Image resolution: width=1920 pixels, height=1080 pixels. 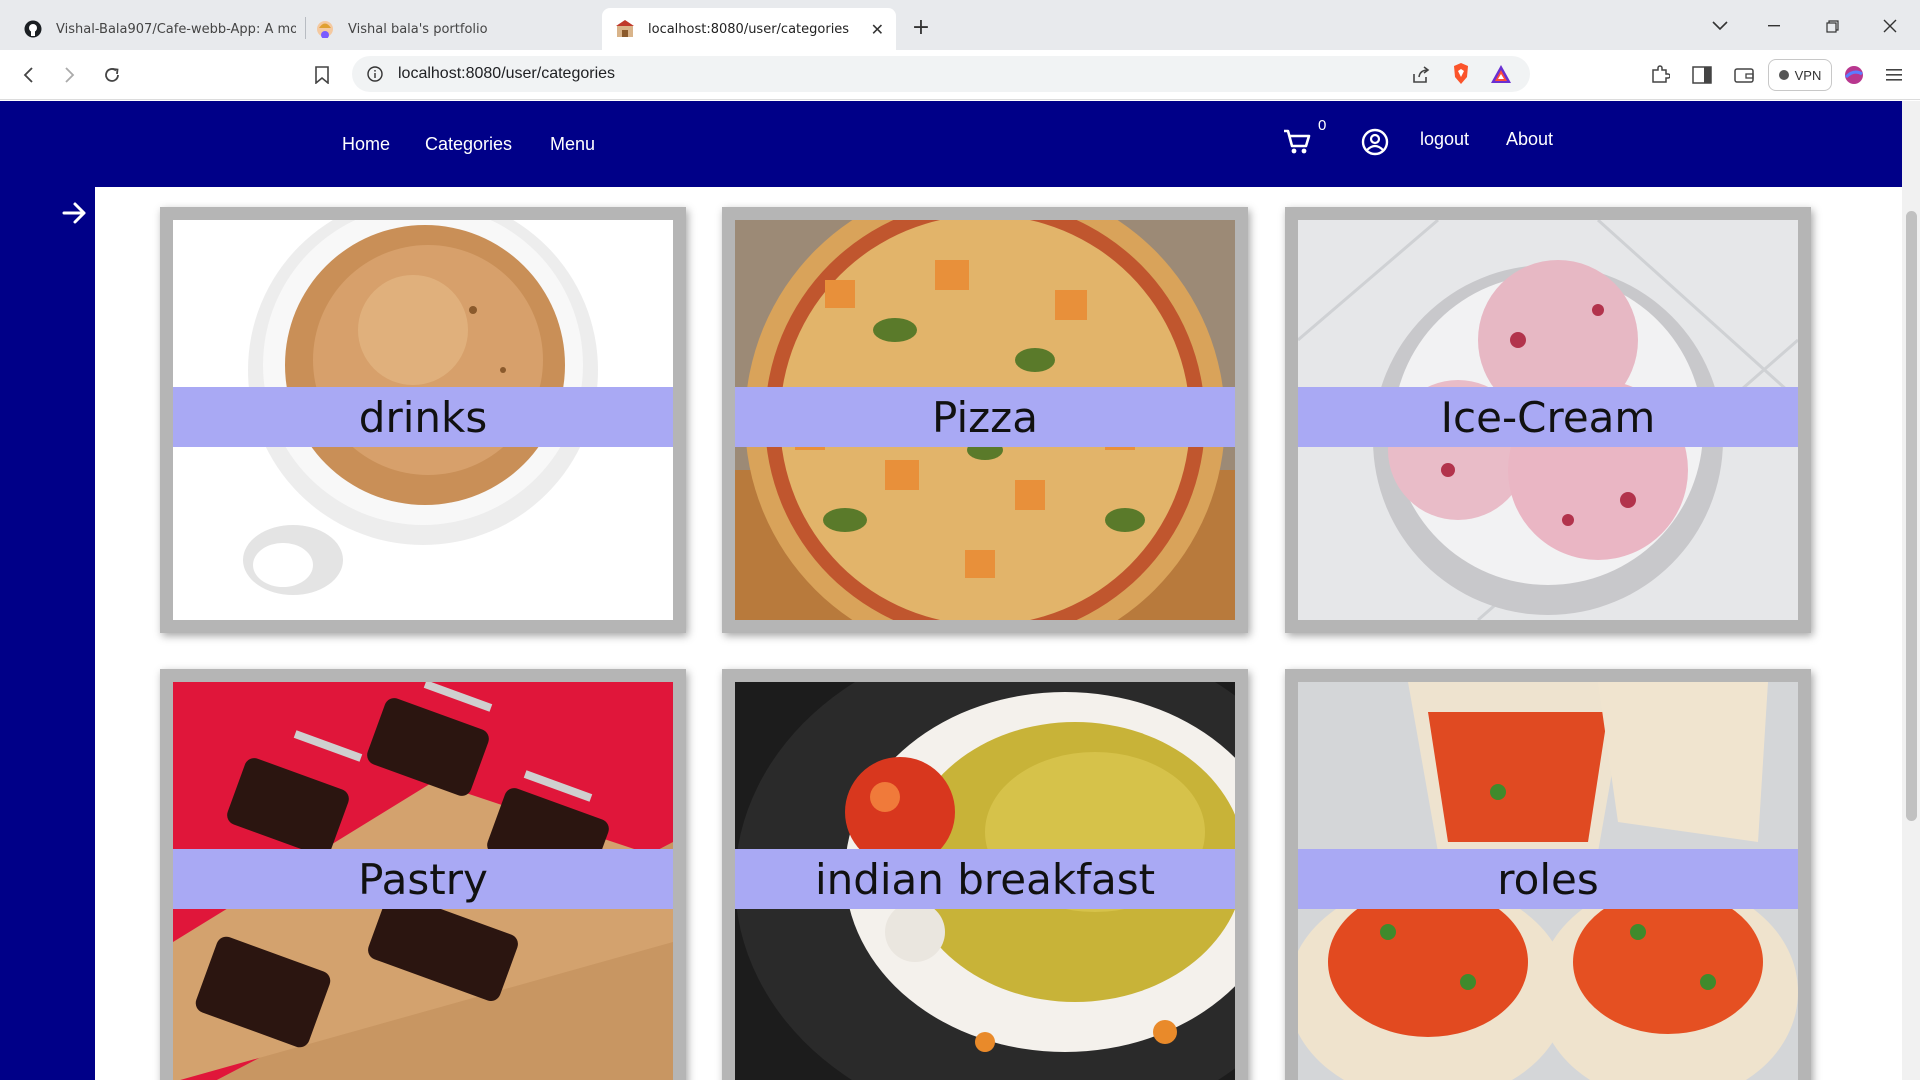 What do you see at coordinates (1894, 75) in the screenshot?
I see `menu-icon` at bounding box center [1894, 75].